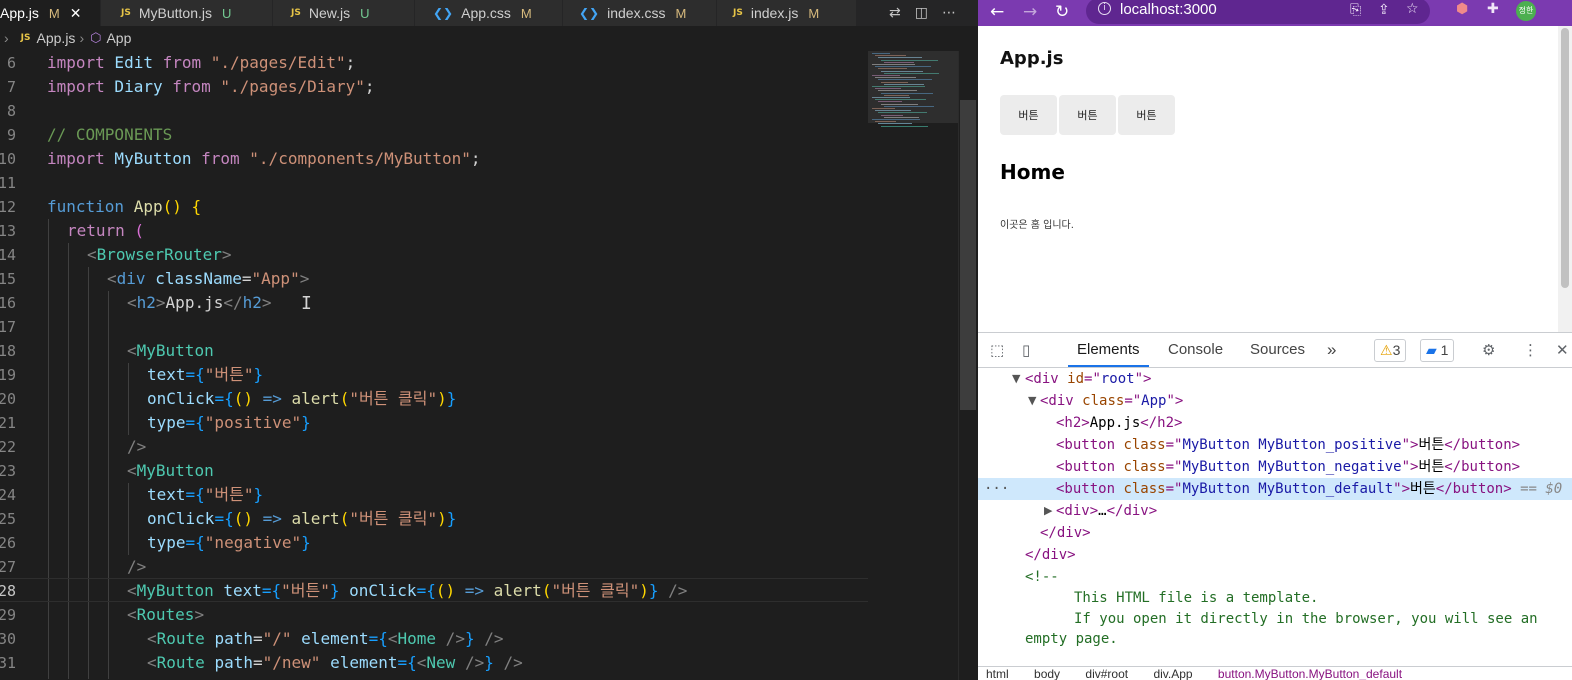  Describe the element at coordinates (1030, 13) in the screenshot. I see `forward-icon: →` at that location.